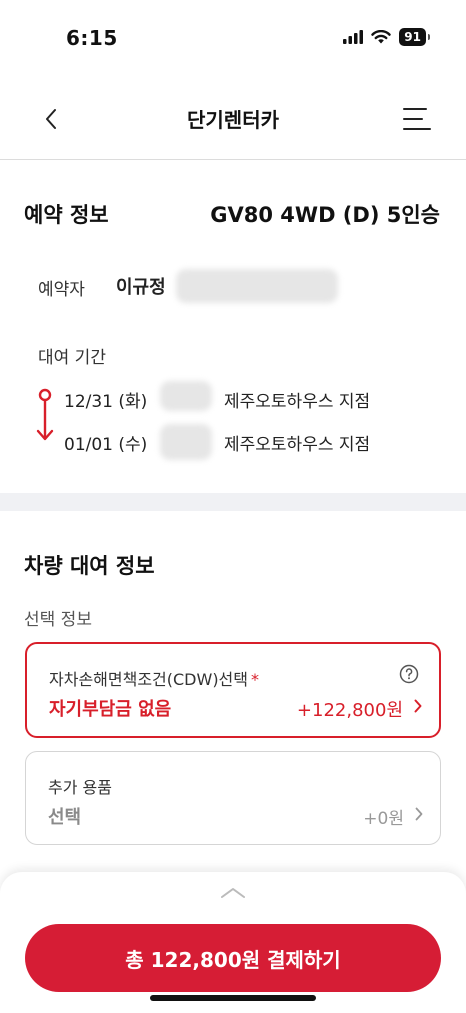 This screenshot has width=466, height=1013. I want to click on selection-info-label: 선택 정보, so click(58, 620).